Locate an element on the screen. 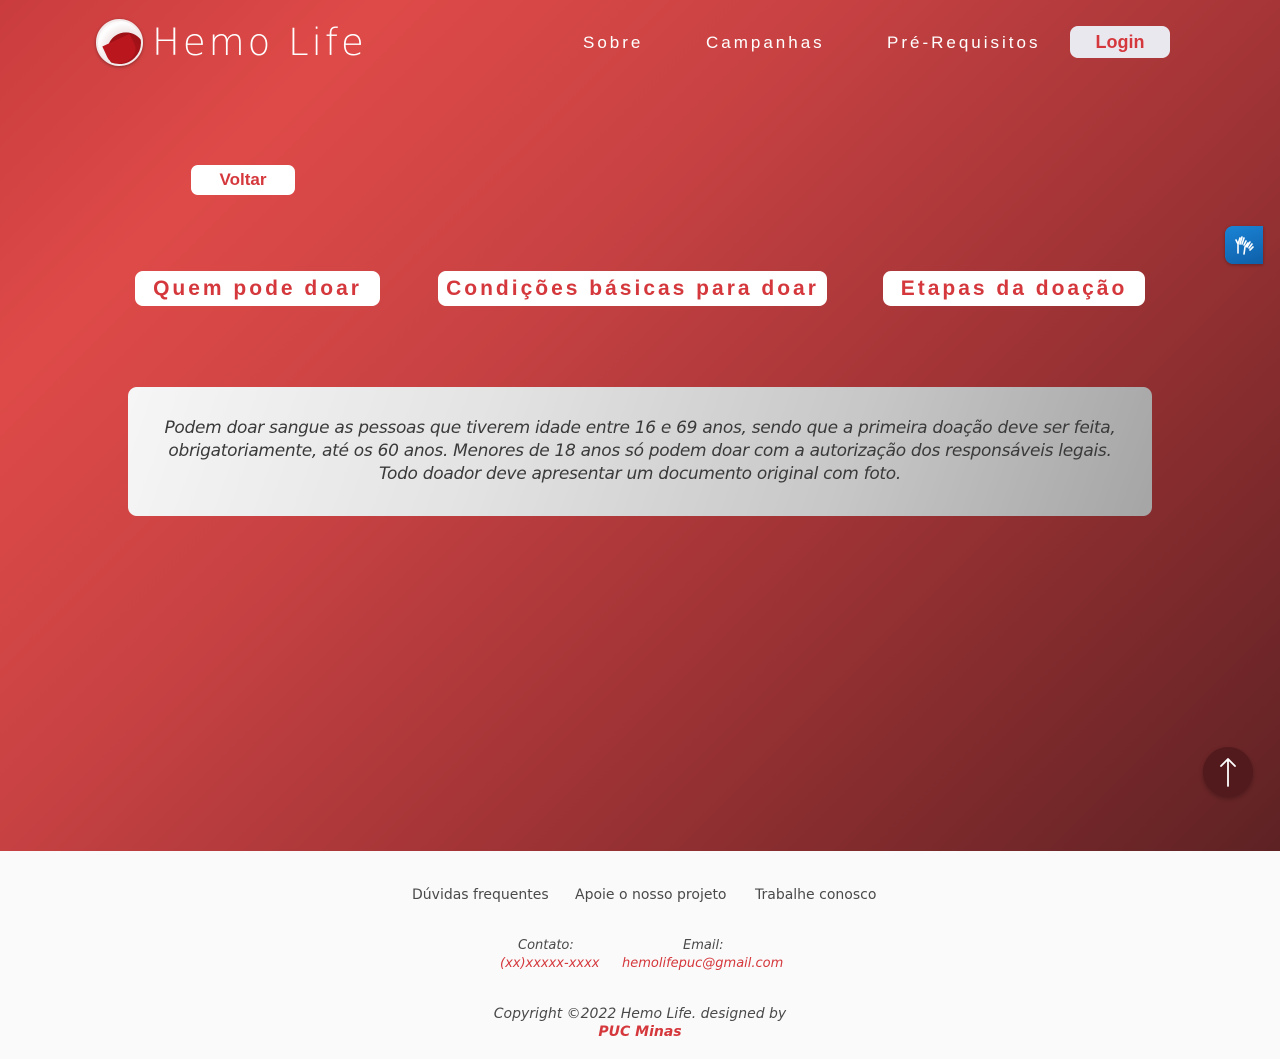  nav-link-sobre: Sobre is located at coordinates (613, 43).